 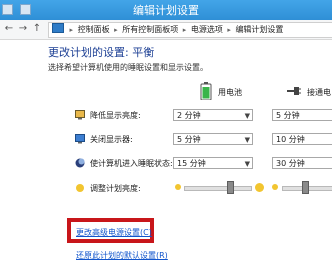 I want to click on dim-display-plugged-select: 5 分钟, so click(x=302, y=115).